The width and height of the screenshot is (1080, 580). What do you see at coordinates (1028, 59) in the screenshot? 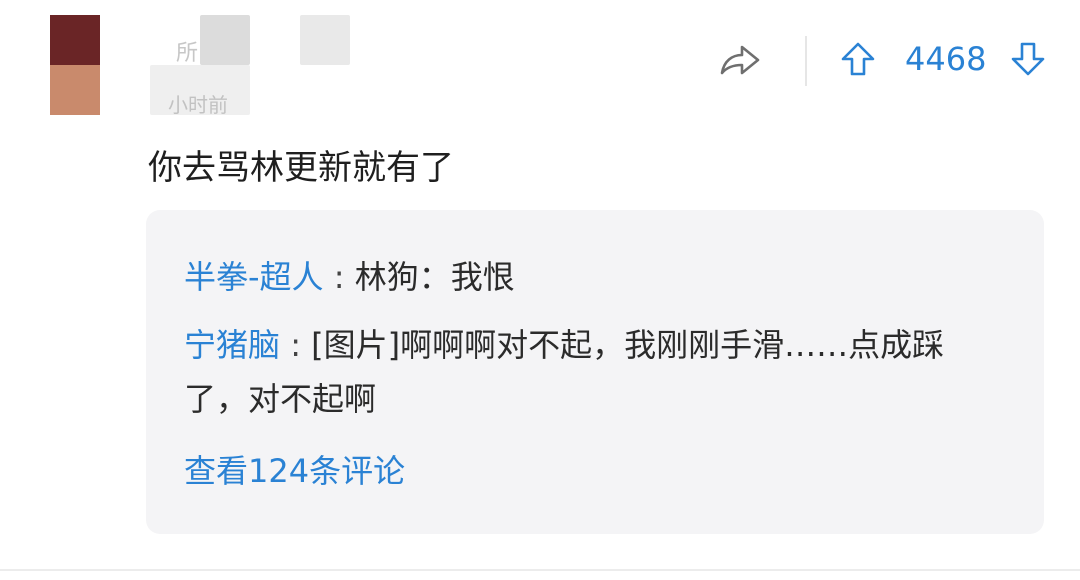
I see `arrow-down-icon` at bounding box center [1028, 59].